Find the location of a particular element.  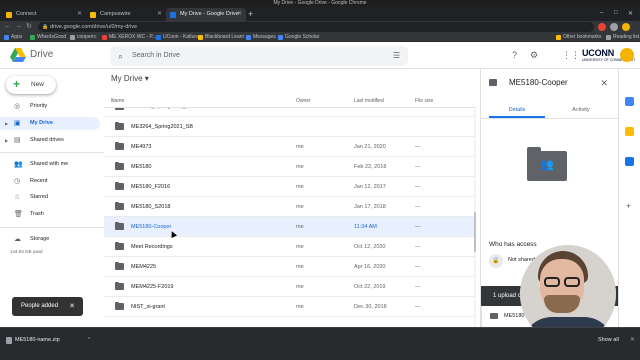

bookmark-reading-list: Reading list is located at coordinates (622, 37).